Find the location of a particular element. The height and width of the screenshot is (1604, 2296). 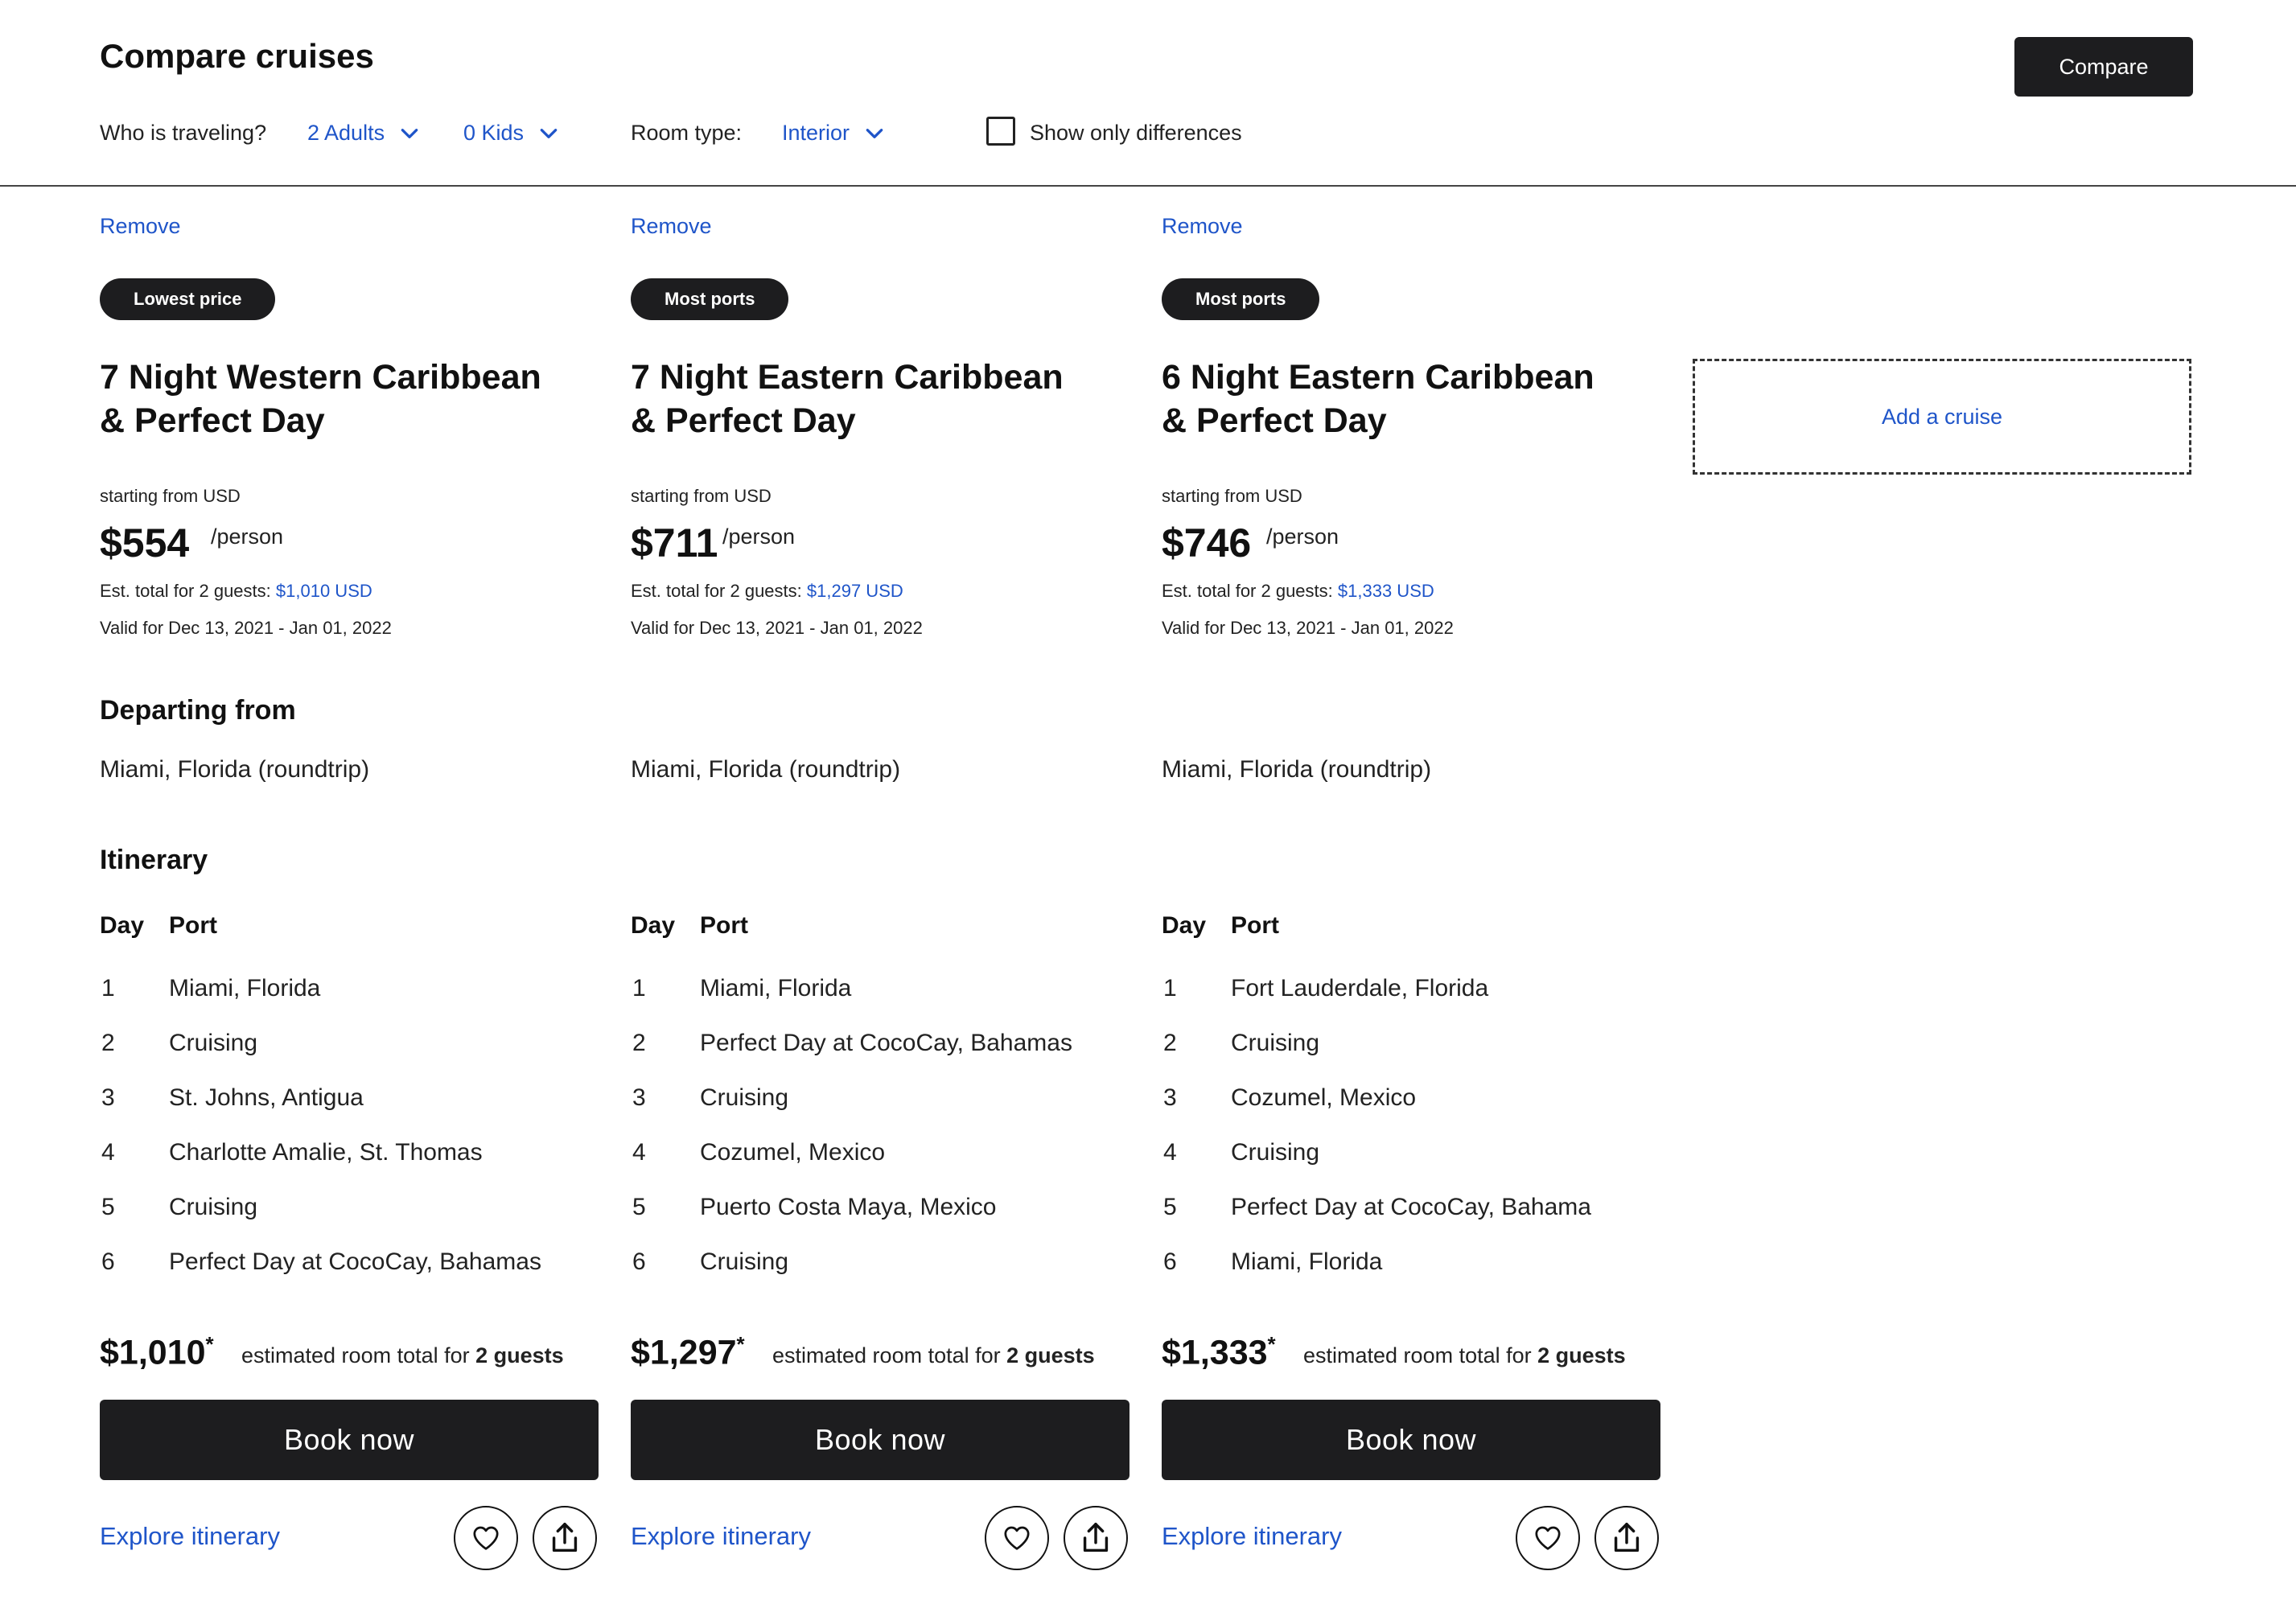

itinerary-port: Charlotte Amalie, St. Thomas is located at coordinates (326, 1152).